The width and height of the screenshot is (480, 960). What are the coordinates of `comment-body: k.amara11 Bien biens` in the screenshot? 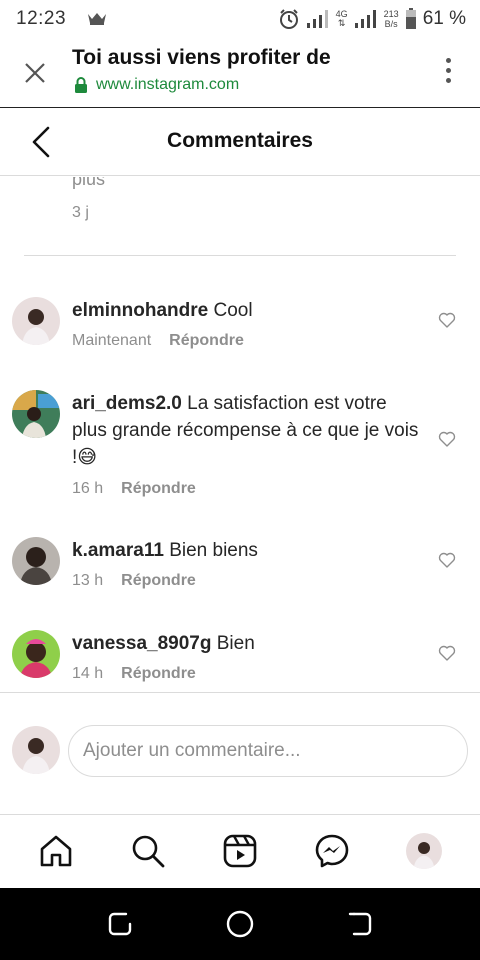 It's located at (247, 550).